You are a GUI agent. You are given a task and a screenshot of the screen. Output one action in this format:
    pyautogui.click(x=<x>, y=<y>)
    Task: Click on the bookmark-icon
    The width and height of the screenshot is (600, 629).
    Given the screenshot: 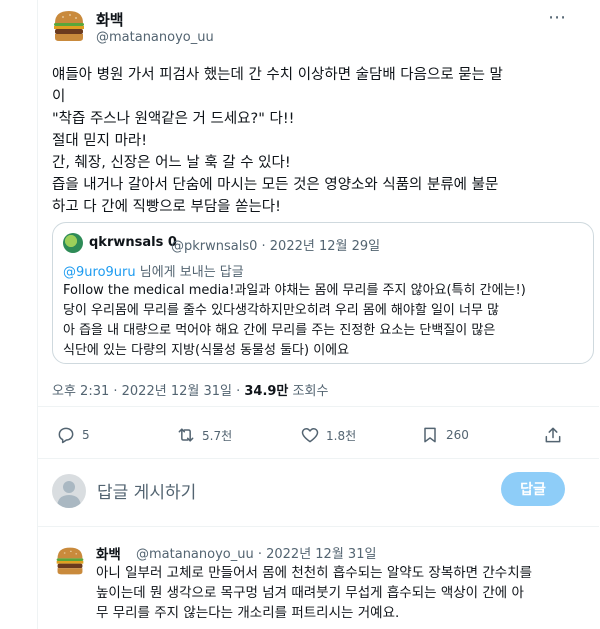 What is the action you would take?
    pyautogui.click(x=430, y=435)
    